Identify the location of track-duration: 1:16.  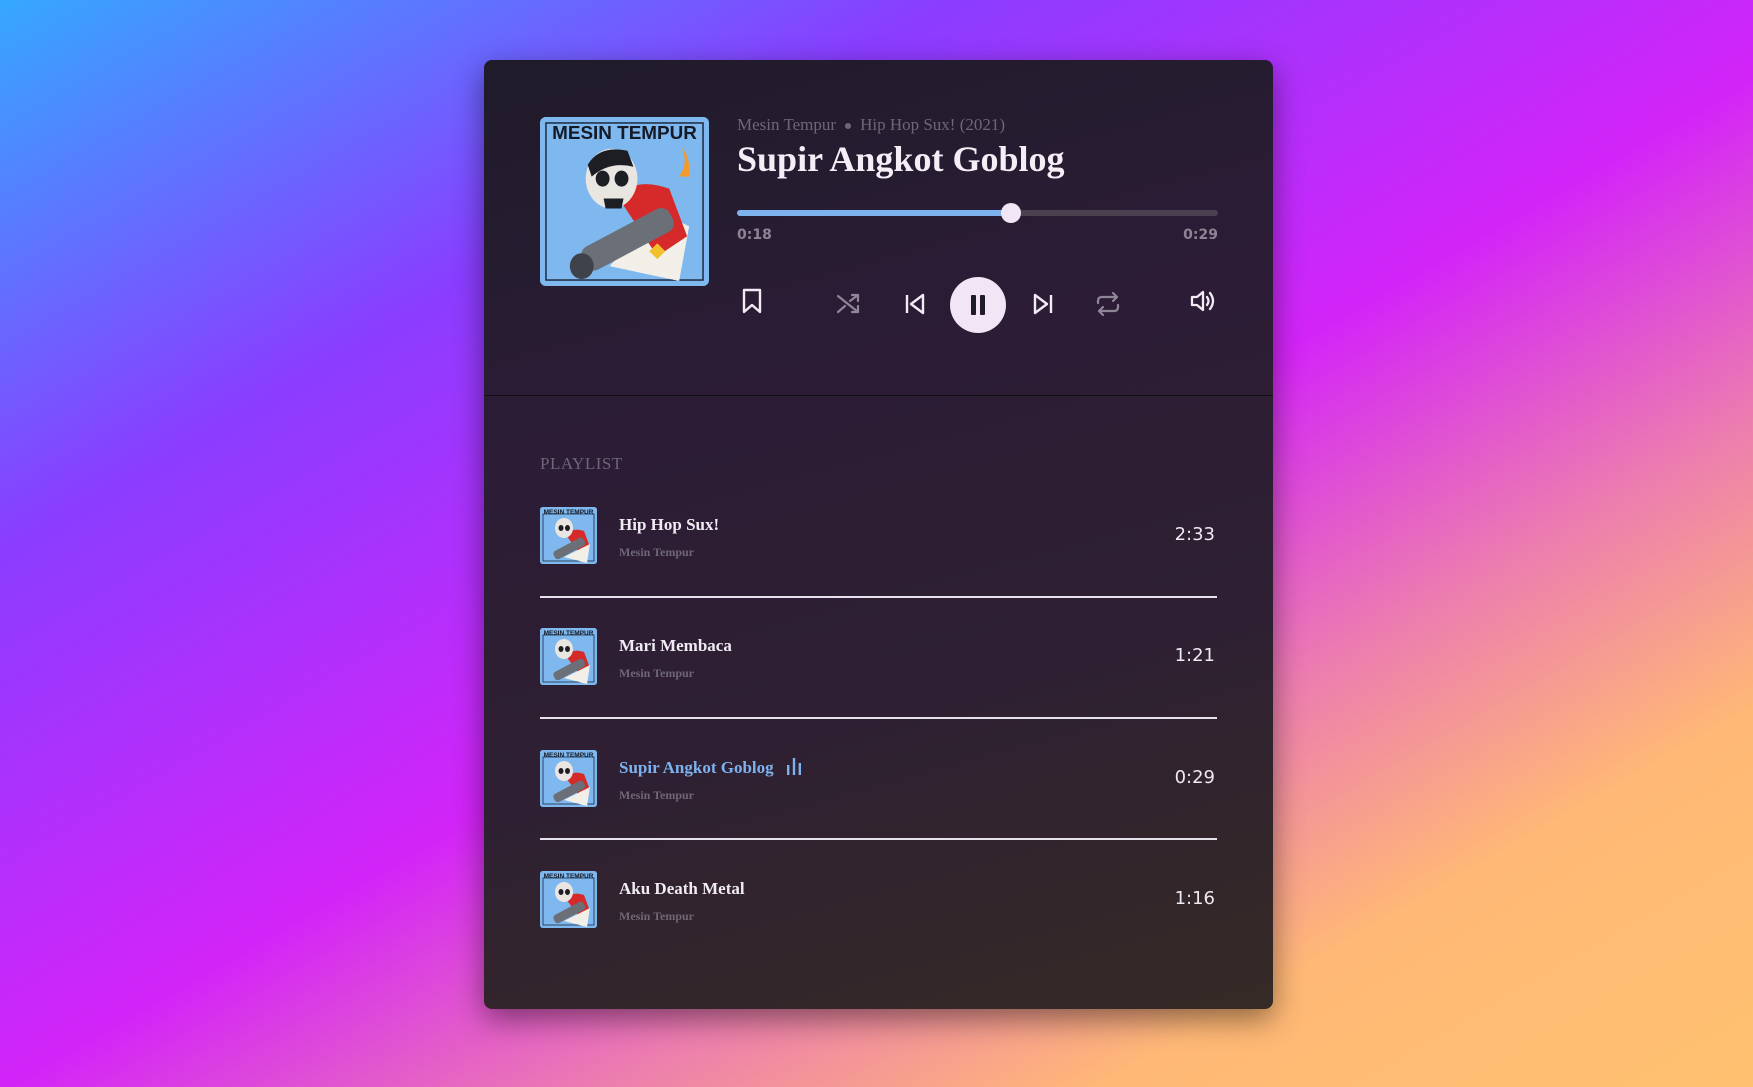
(1194, 898).